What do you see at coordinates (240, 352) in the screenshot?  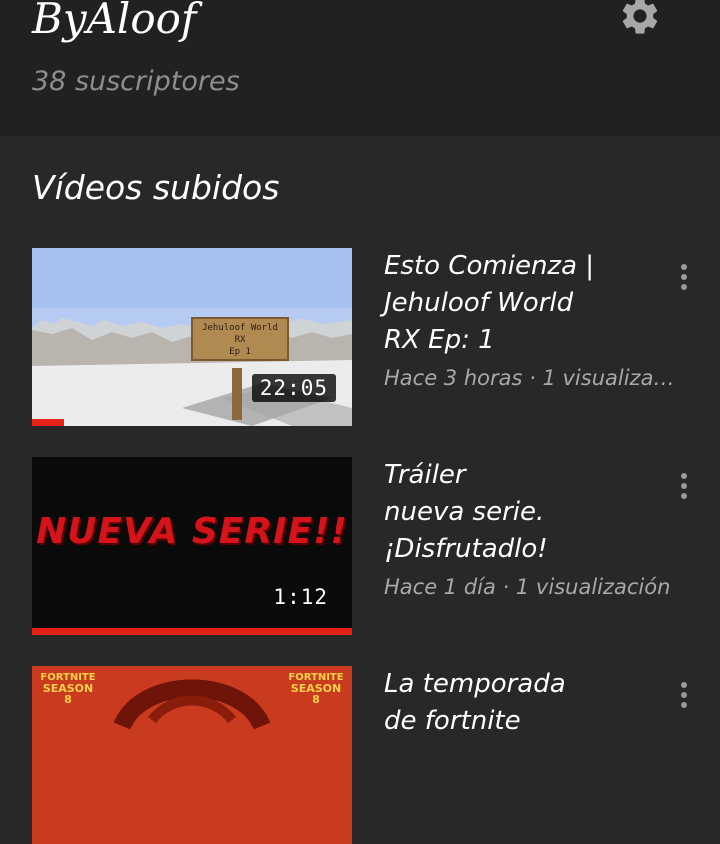 I see `sign-line-3: Ep 1` at bounding box center [240, 352].